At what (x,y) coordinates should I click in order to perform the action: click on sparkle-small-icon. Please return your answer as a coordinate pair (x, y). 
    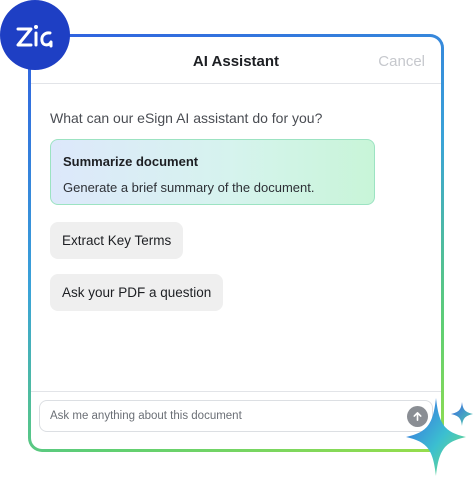
    Looking at the image, I should click on (462, 414).